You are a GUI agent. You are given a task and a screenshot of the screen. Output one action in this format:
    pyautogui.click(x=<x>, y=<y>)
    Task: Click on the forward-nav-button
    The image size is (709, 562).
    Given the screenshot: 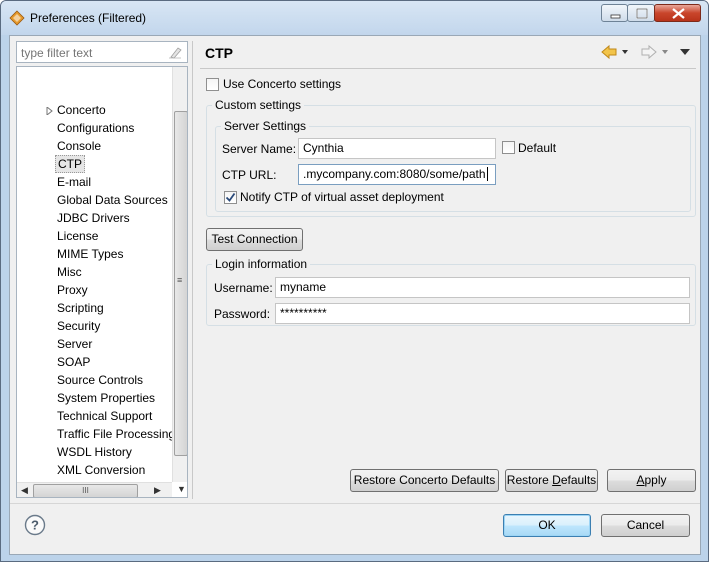 What is the action you would take?
    pyautogui.click(x=657, y=52)
    